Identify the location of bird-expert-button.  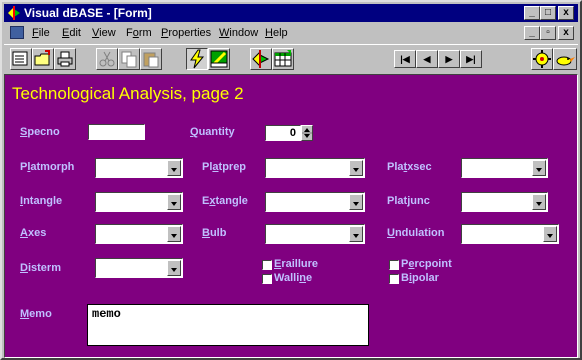
(565, 59).